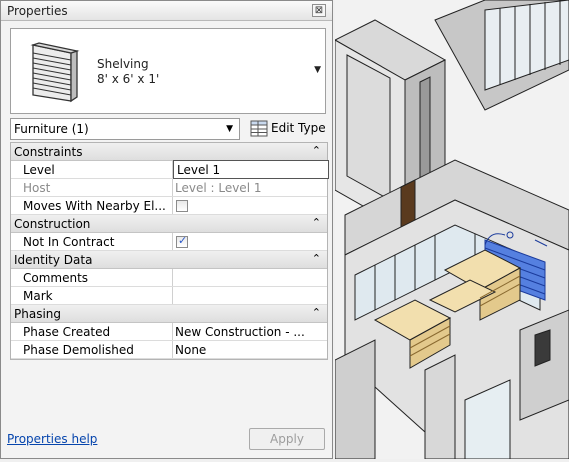 Image resolution: width=569 pixels, height=462 pixels. What do you see at coordinates (251, 169) in the screenshot?
I see `level-field: Level 1` at bounding box center [251, 169].